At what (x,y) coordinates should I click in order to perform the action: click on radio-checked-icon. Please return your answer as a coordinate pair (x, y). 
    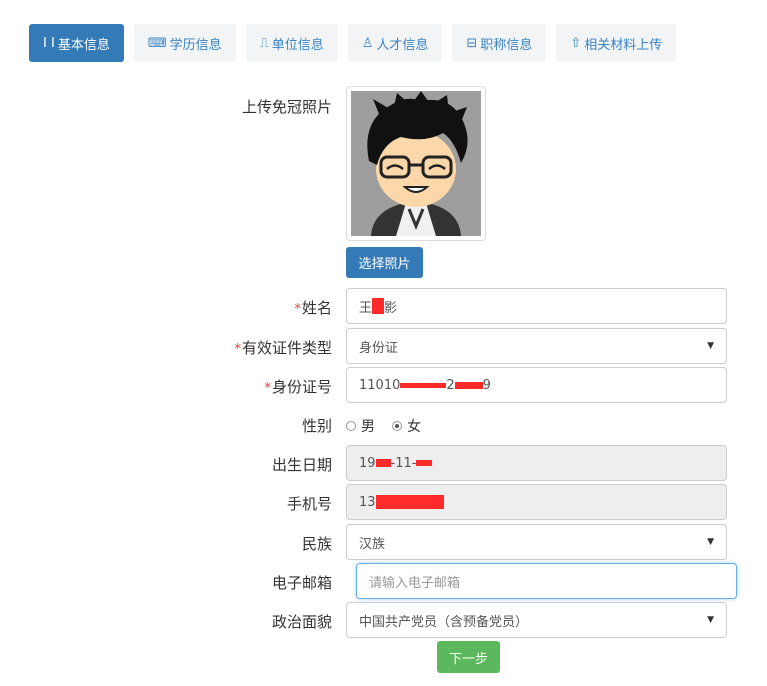
    Looking at the image, I should click on (397, 426).